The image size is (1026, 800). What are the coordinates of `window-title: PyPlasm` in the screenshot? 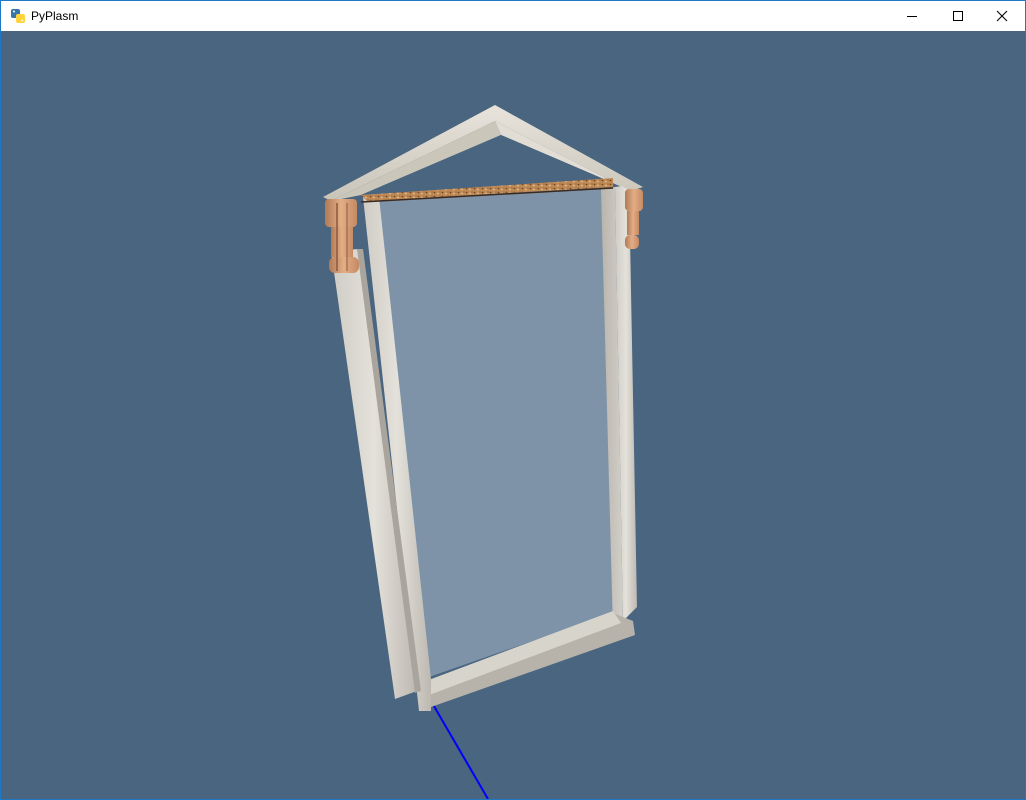 It's located at (55, 16).